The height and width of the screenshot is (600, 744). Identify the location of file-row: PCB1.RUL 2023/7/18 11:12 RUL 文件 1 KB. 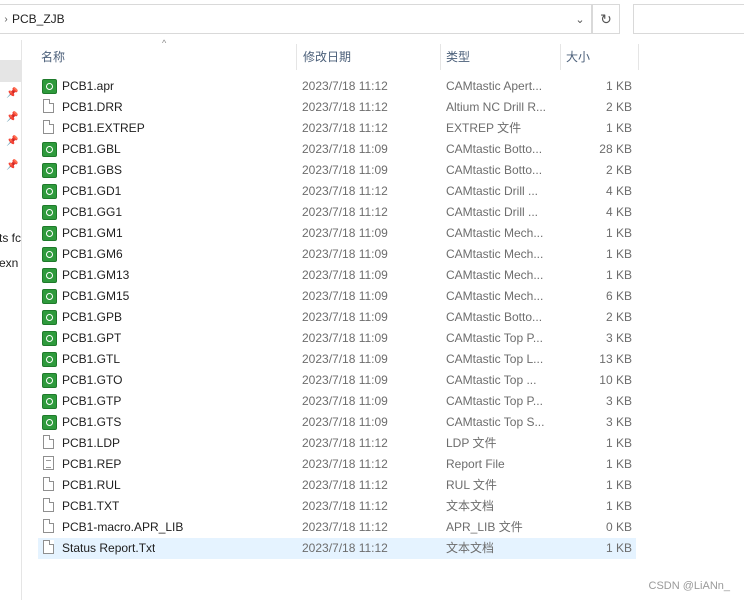
(337, 485).